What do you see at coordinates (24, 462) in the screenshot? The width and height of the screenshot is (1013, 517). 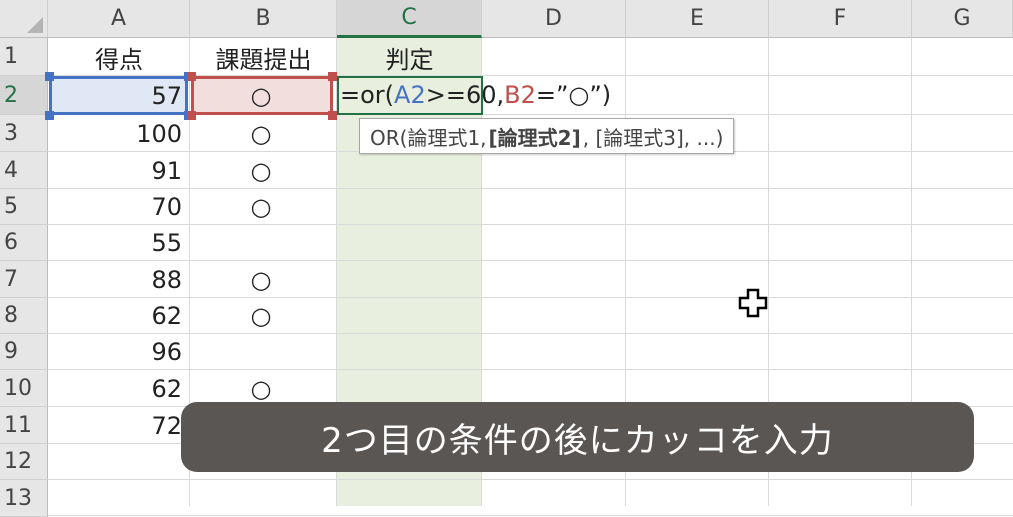 I see `row-header-12: 12` at bounding box center [24, 462].